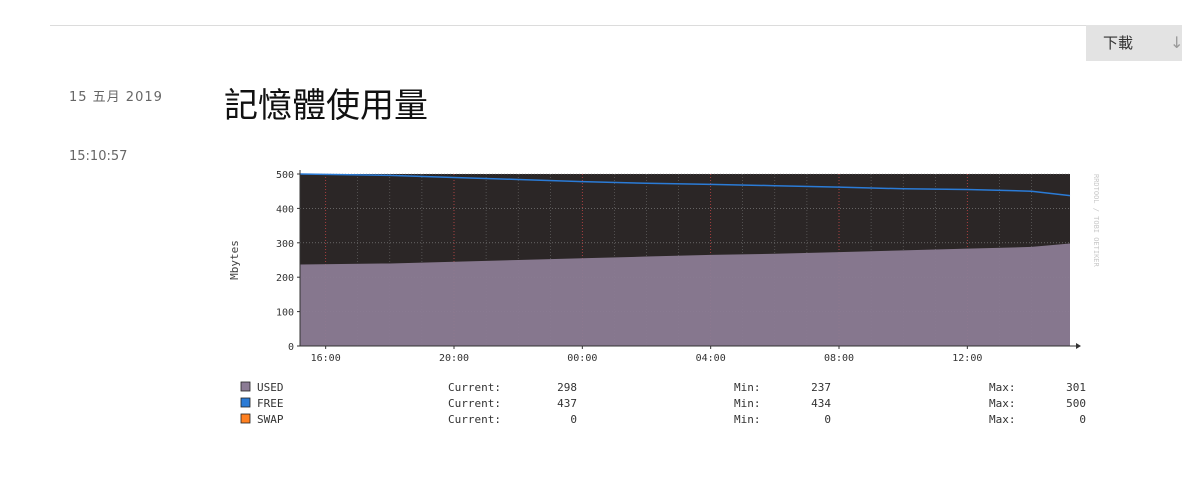 The height and width of the screenshot is (493, 1182). Describe the element at coordinates (839, 358) in the screenshot. I see `x-tick-label: 08:00` at that location.